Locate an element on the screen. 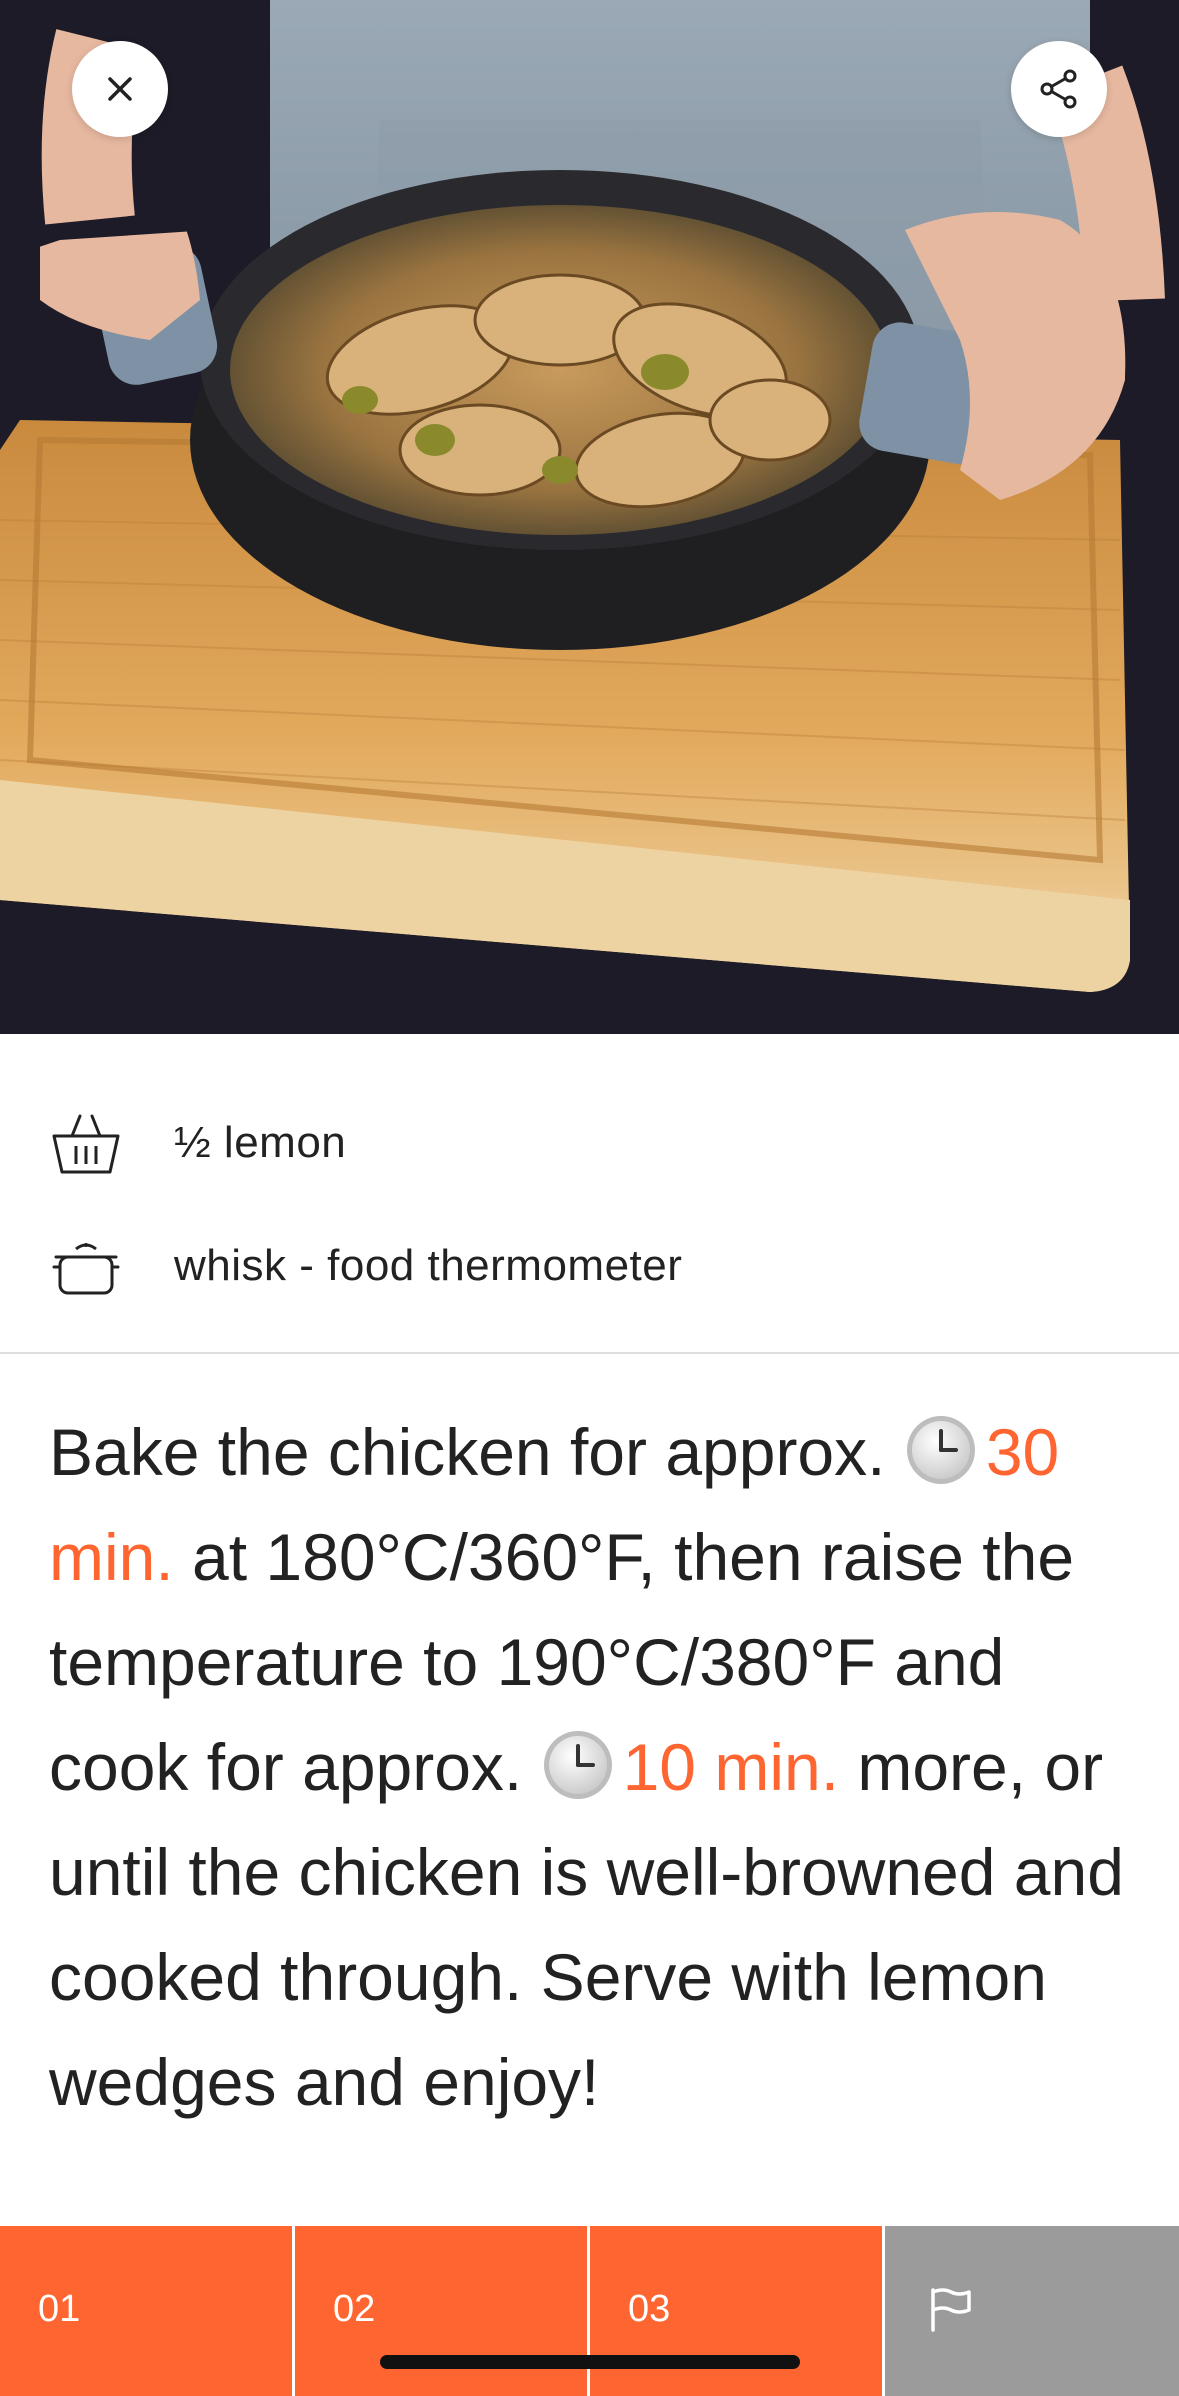  flag-icon is located at coordinates (951, 2310).